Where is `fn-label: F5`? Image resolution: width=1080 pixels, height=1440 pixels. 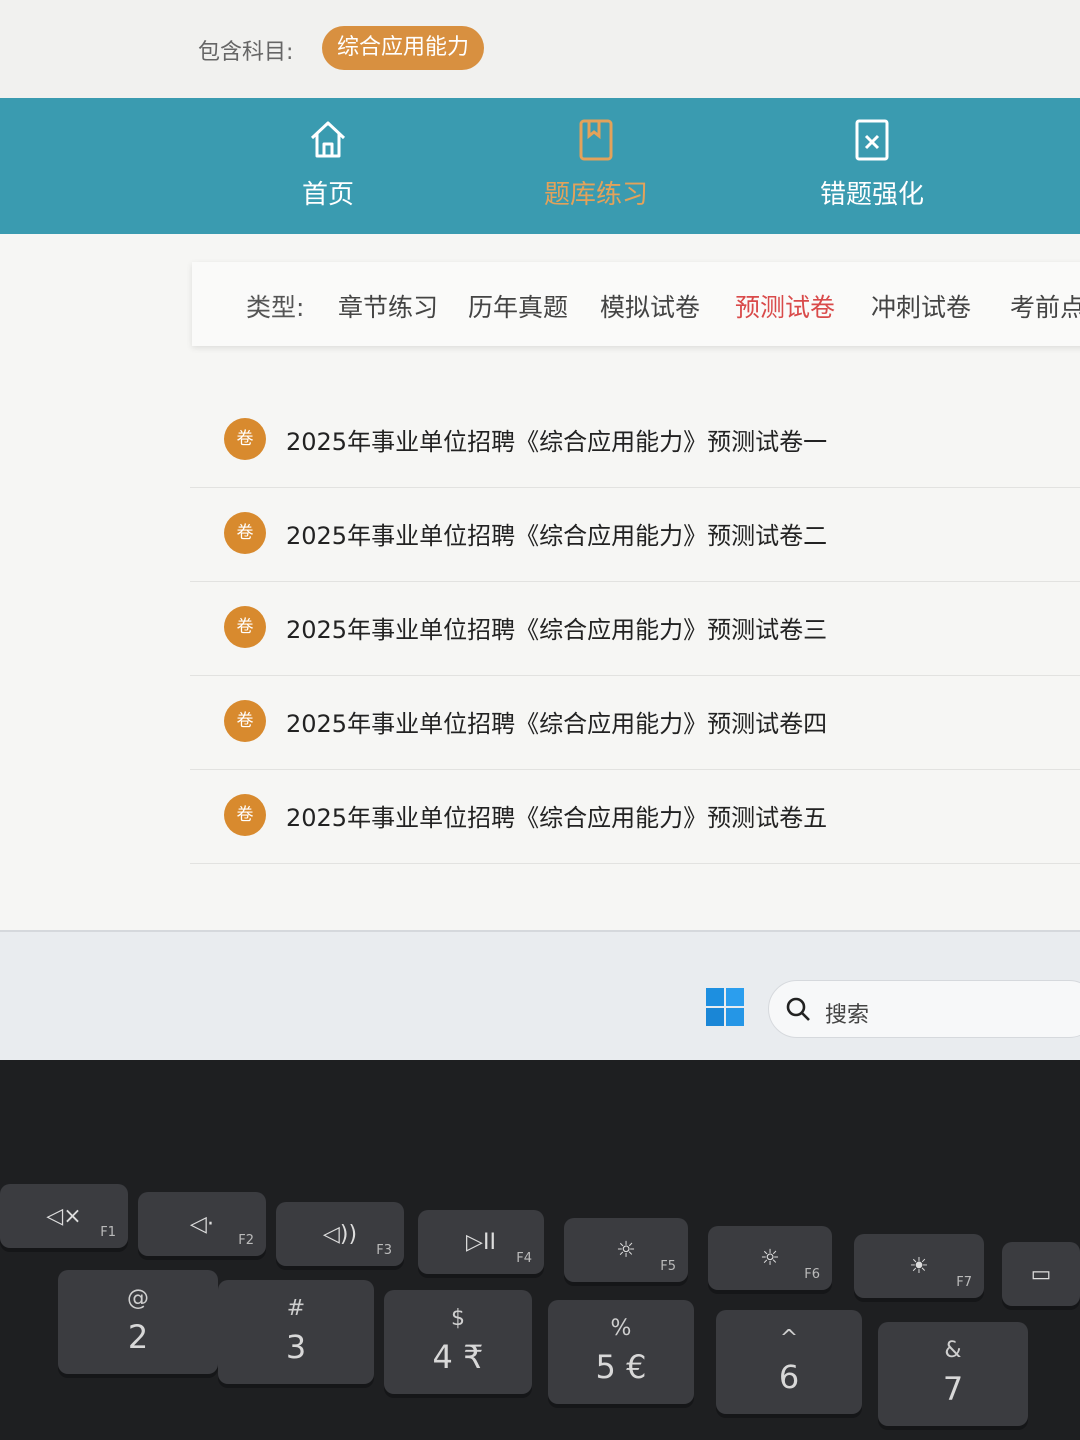 fn-label: F5 is located at coordinates (668, 1266).